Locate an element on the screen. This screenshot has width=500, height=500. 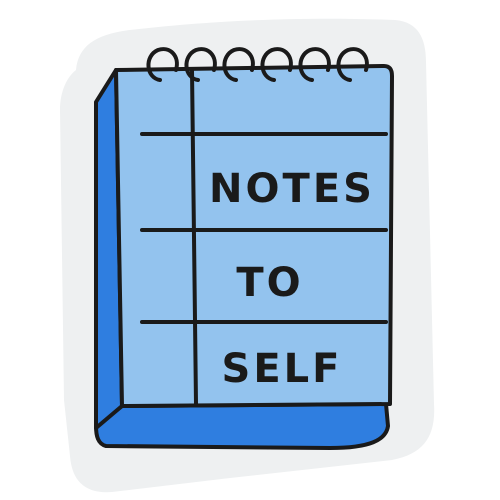
note-line-1: NOTES is located at coordinates (292, 189).